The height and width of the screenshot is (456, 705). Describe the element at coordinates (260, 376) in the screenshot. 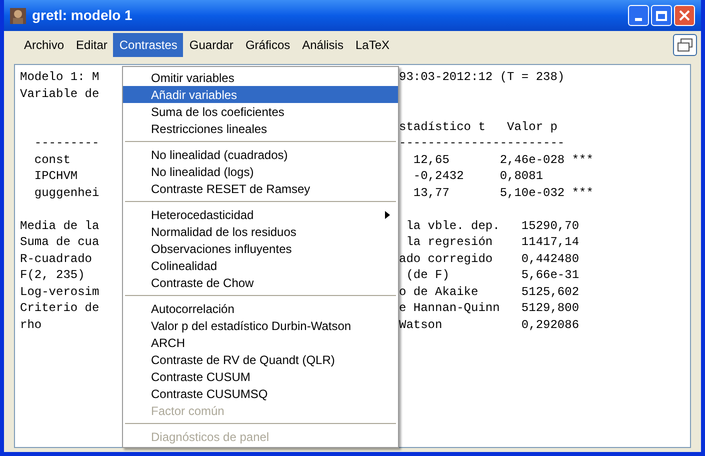

I see `menu-item: Contraste CUSUM` at that location.